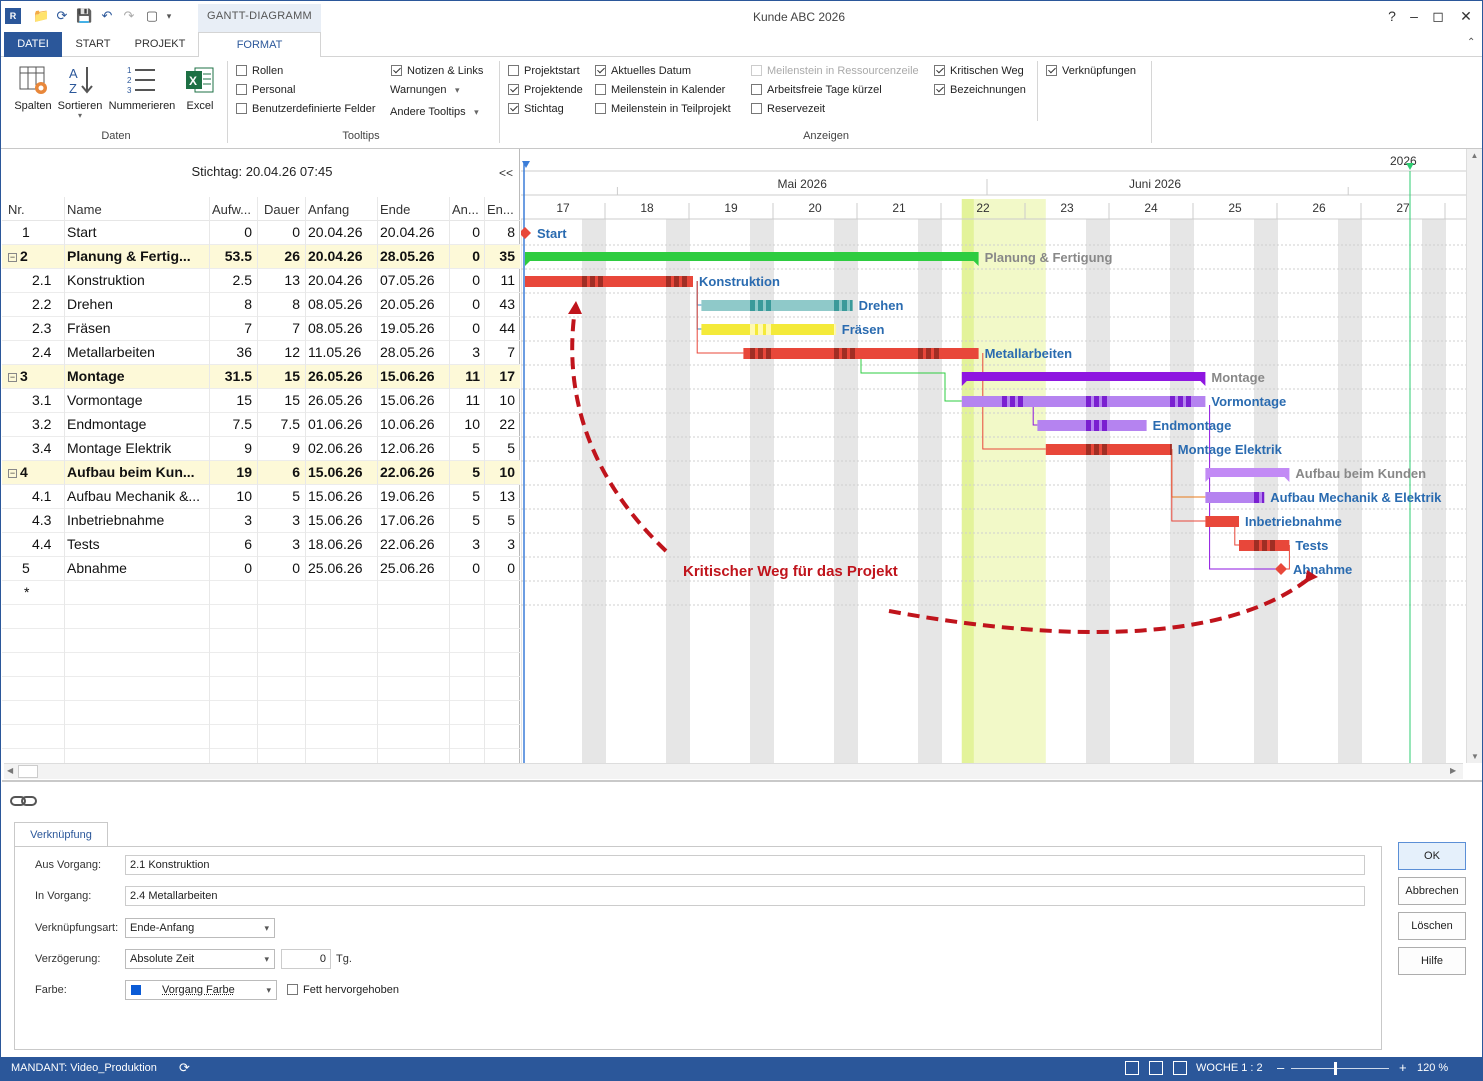 This screenshot has height=1081, width=1483. What do you see at coordinates (137, 544) in the screenshot?
I see `cell-name: Tests` at bounding box center [137, 544].